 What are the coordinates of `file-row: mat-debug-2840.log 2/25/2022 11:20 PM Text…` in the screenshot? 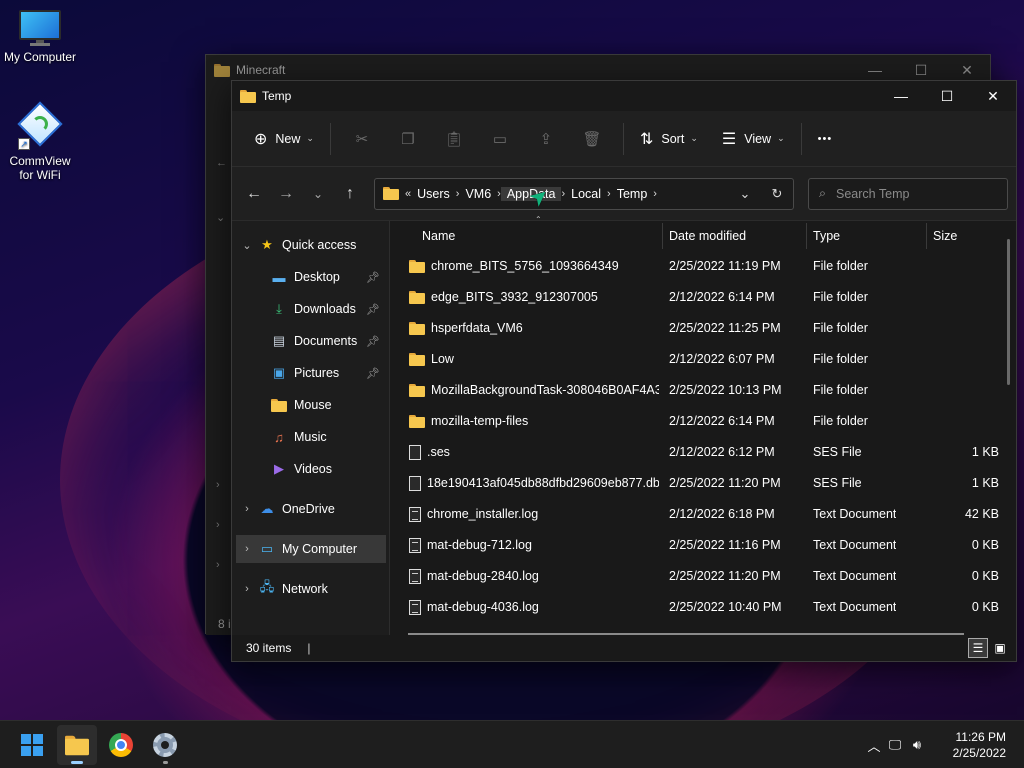 It's located at (703, 576).